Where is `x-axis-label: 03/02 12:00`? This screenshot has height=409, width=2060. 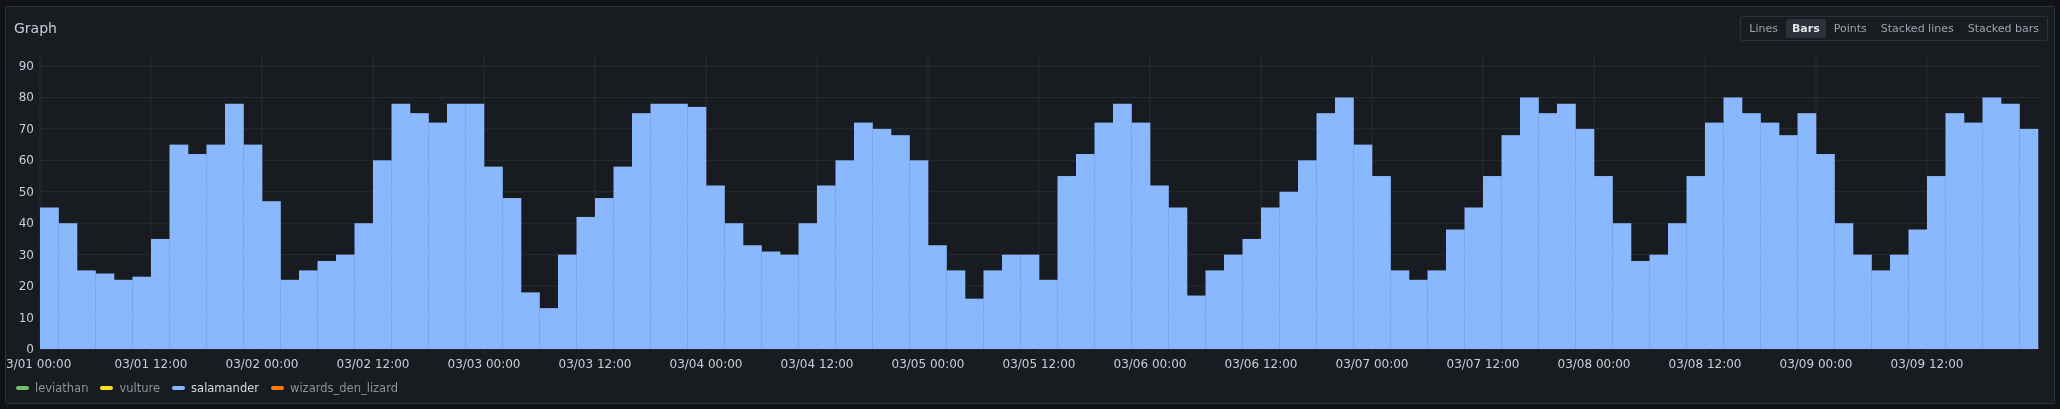
x-axis-label: 03/02 12:00 is located at coordinates (373, 364).